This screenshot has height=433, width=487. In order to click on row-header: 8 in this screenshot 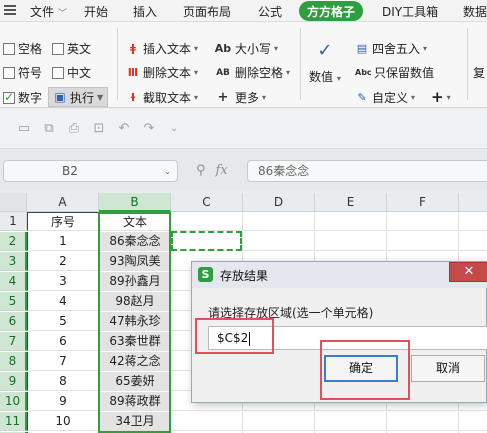, I will do `click(13, 361)`.